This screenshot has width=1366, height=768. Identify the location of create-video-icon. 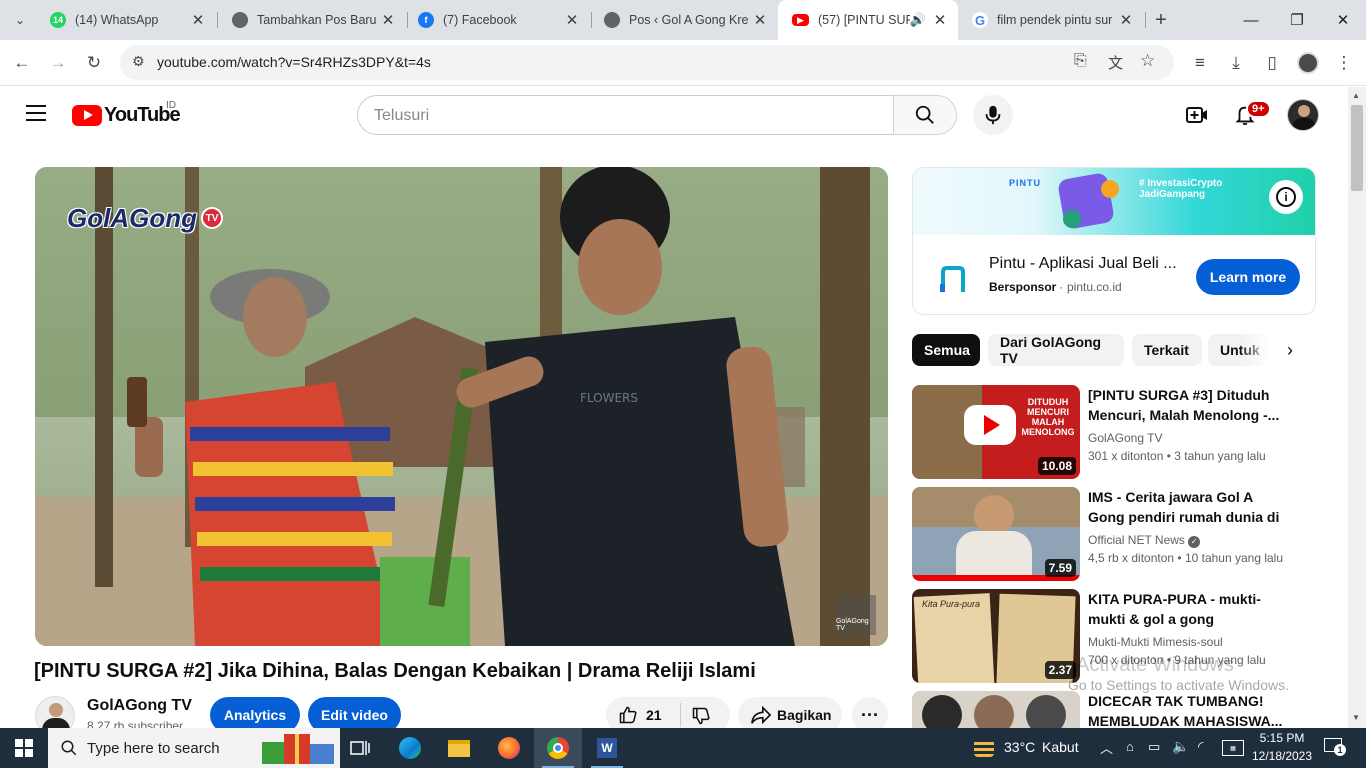
(1197, 115).